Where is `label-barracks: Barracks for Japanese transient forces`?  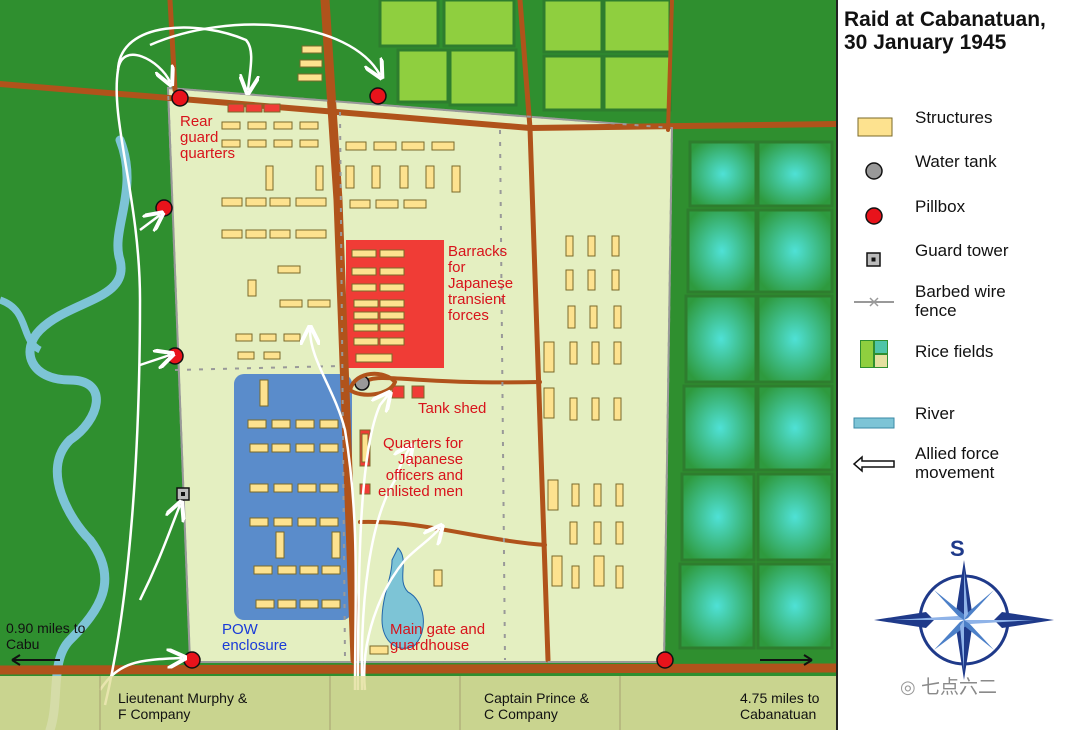
label-barracks: Barracks for Japanese transient forces is located at coordinates (481, 283).